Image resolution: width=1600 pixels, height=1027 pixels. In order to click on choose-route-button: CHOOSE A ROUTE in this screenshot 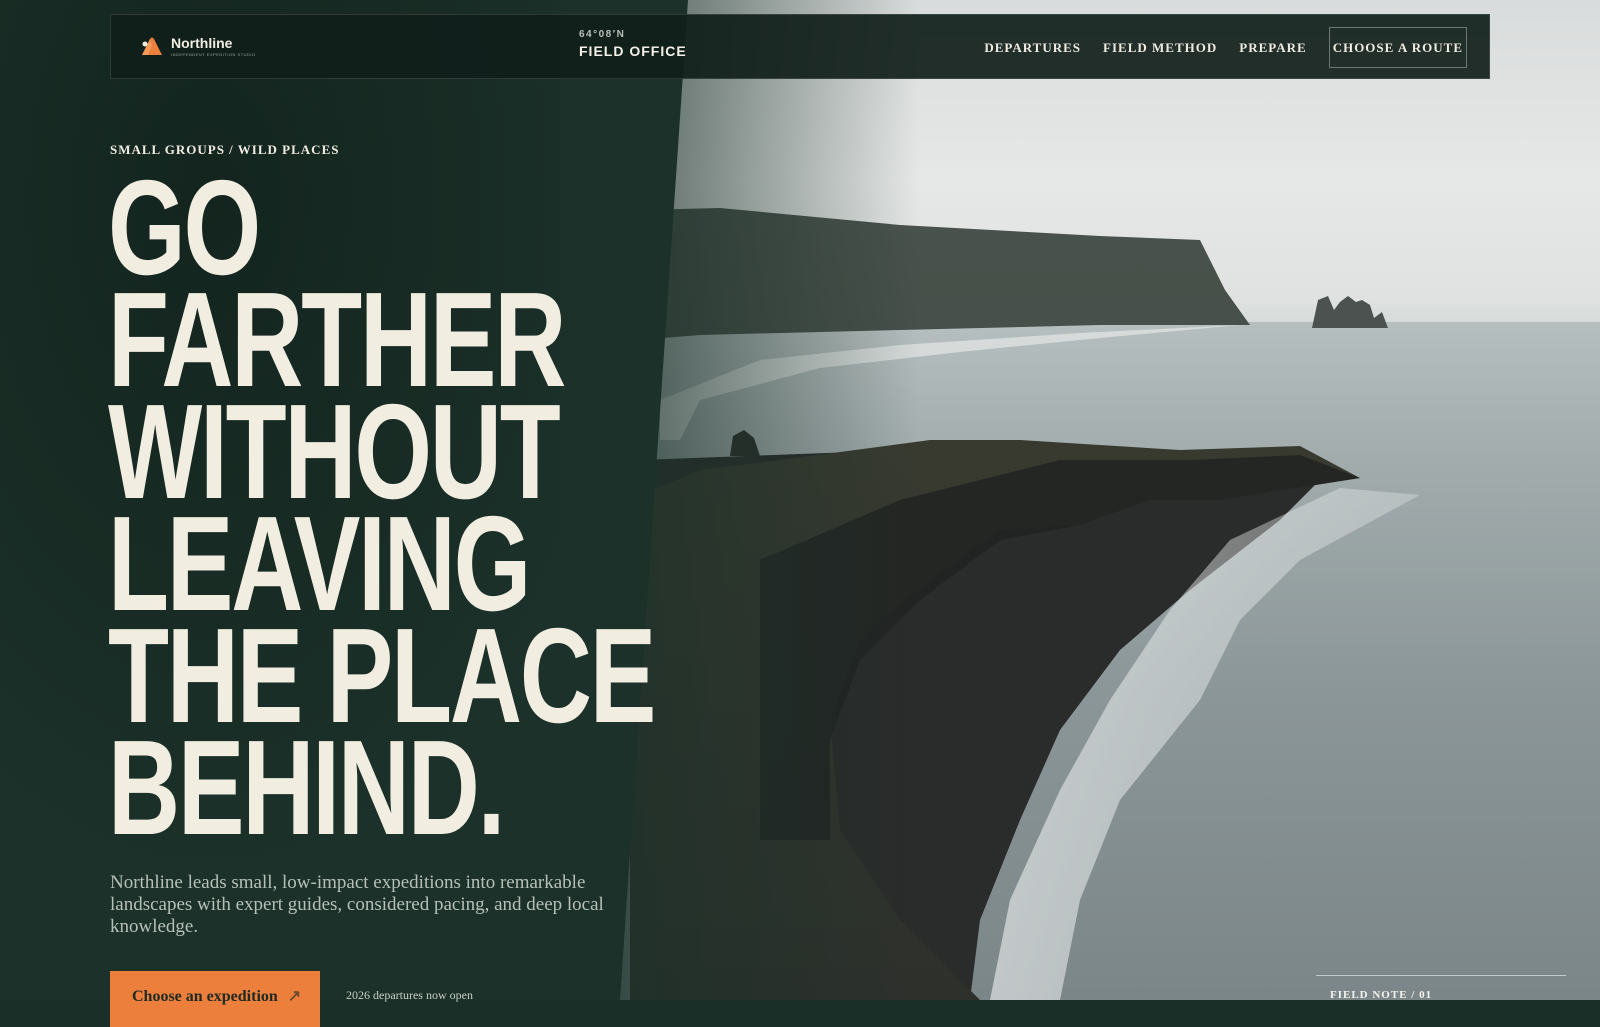, I will do `click(1397, 47)`.